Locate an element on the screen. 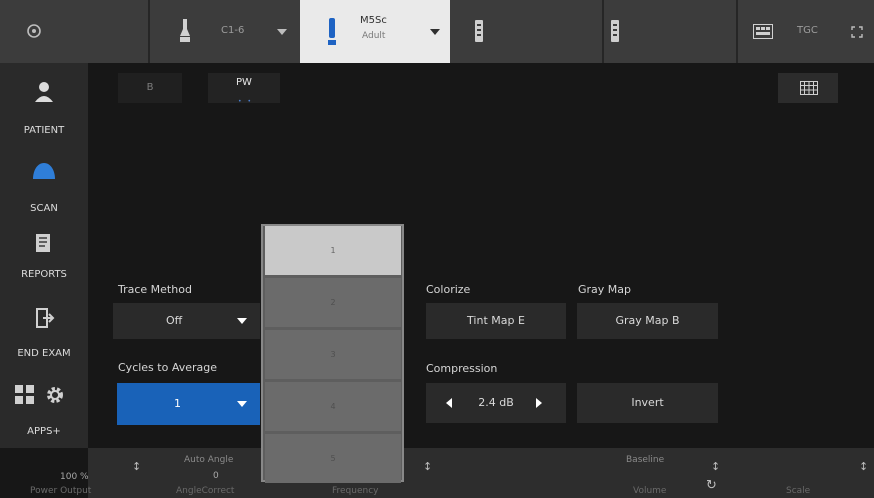  layout-grid-button is located at coordinates (808, 88).